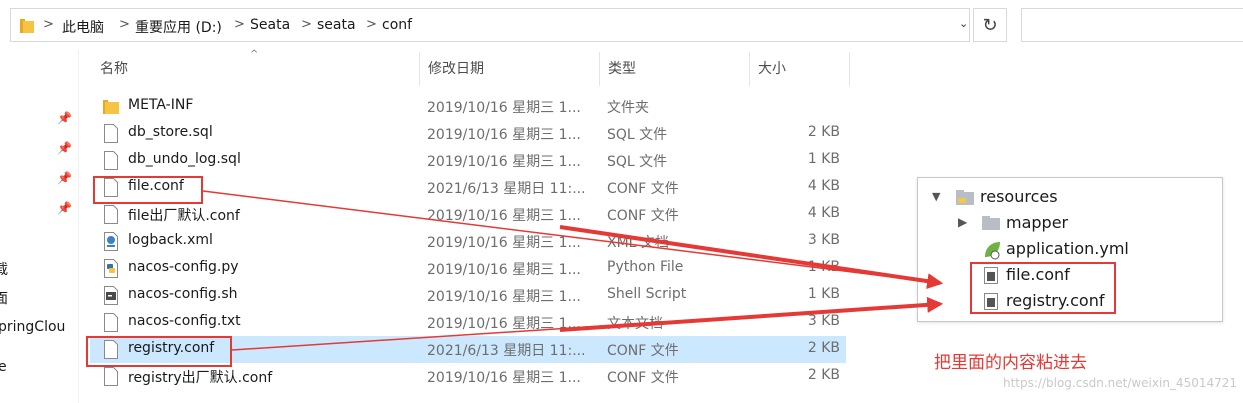 The width and height of the screenshot is (1243, 403). Describe the element at coordinates (751, 257) in the screenshot. I see `arrow-file-conf` at that location.